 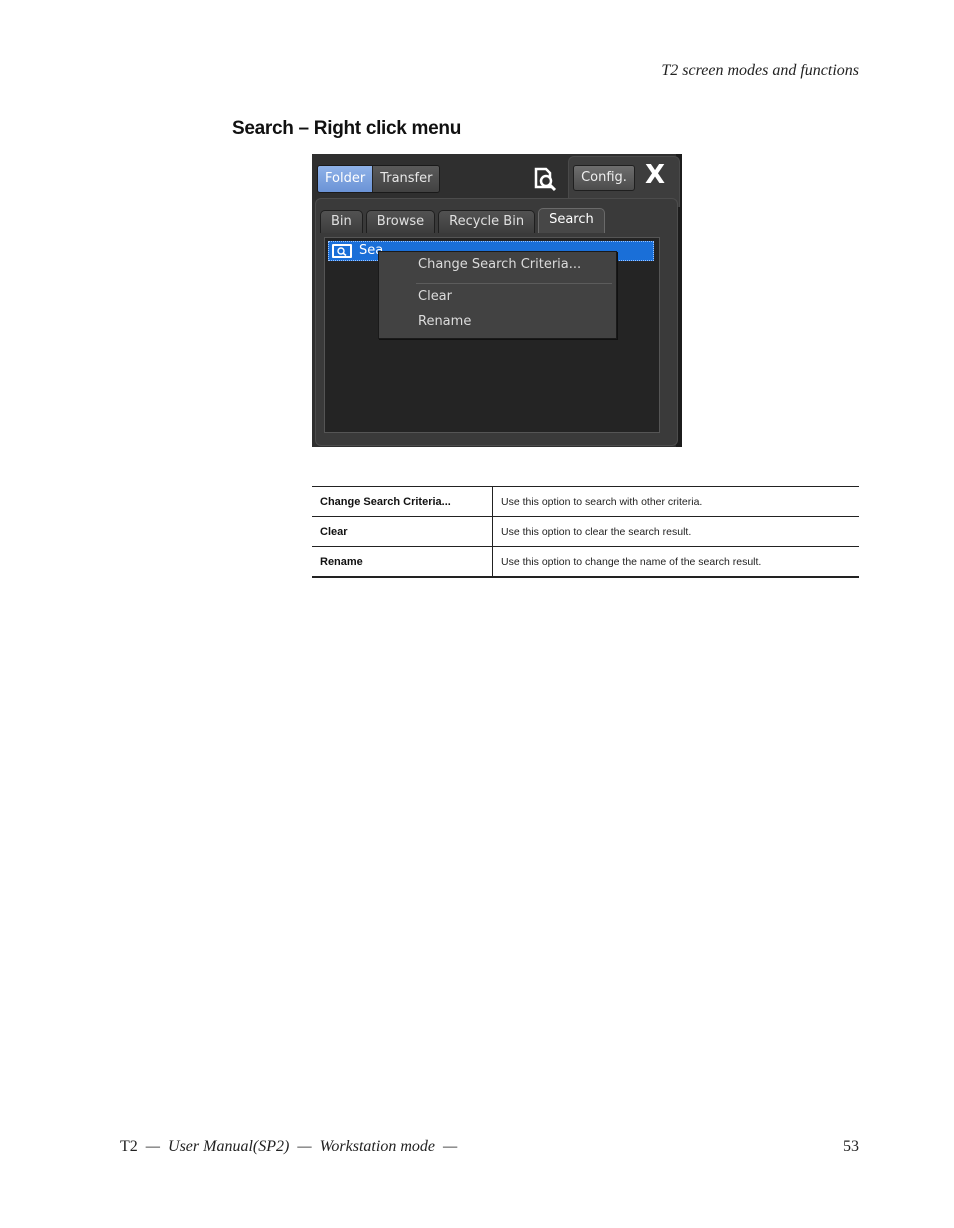 I want to click on tab-search: Search, so click(x=571, y=220).